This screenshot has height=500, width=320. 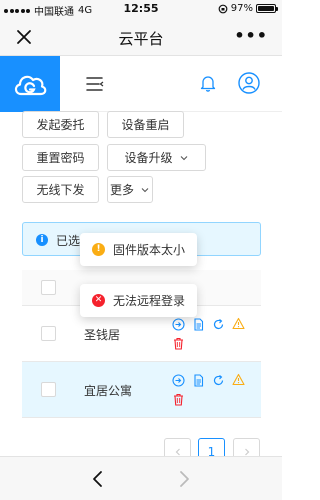 What do you see at coordinates (108, 391) in the screenshot?
I see `row-name: 宜居公寓` at bounding box center [108, 391].